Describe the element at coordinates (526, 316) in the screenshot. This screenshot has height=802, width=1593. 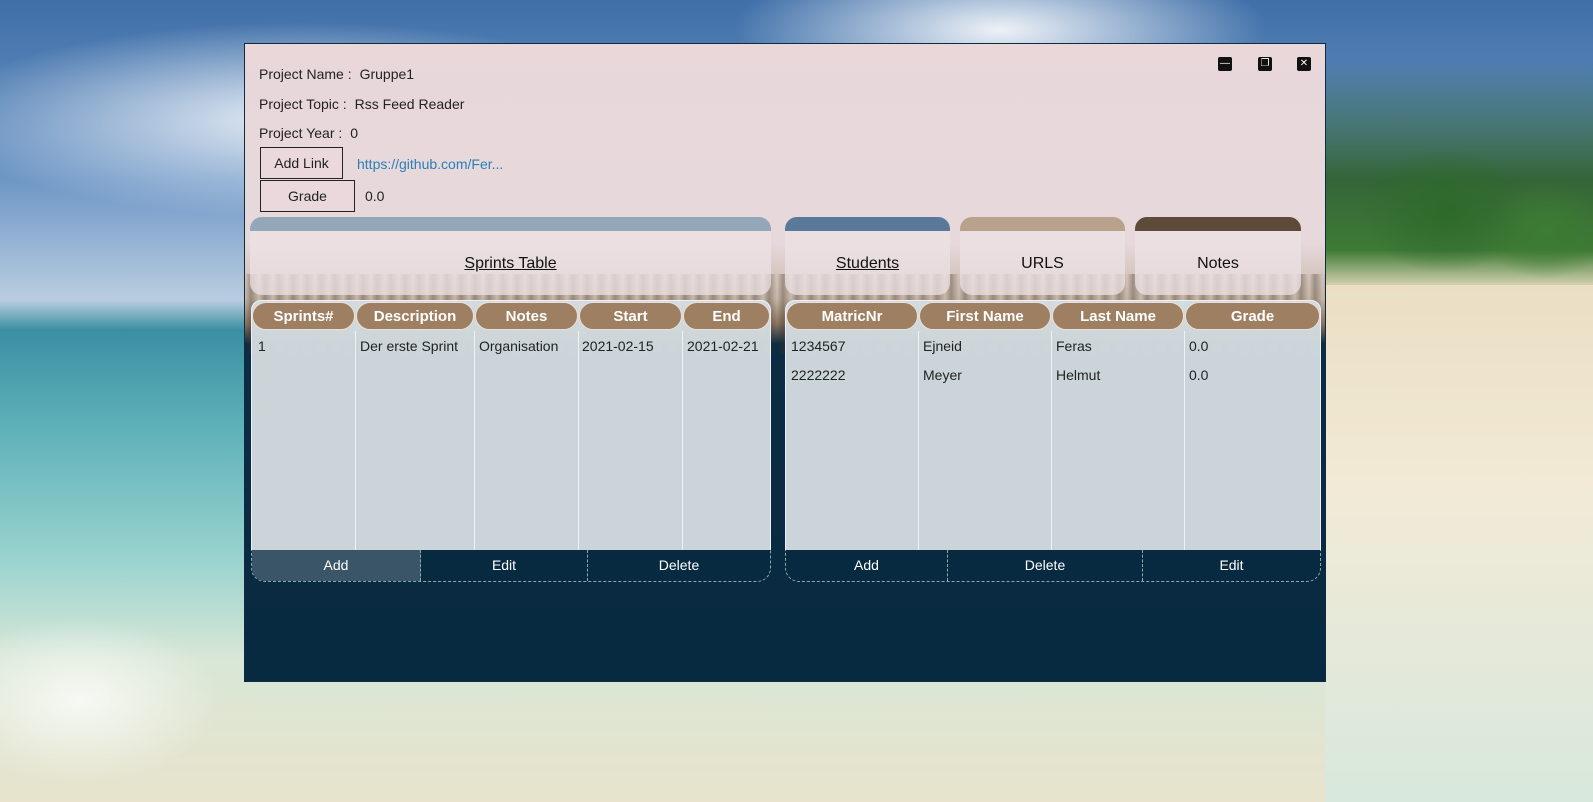
I see `column-header-notes: Notes` at that location.